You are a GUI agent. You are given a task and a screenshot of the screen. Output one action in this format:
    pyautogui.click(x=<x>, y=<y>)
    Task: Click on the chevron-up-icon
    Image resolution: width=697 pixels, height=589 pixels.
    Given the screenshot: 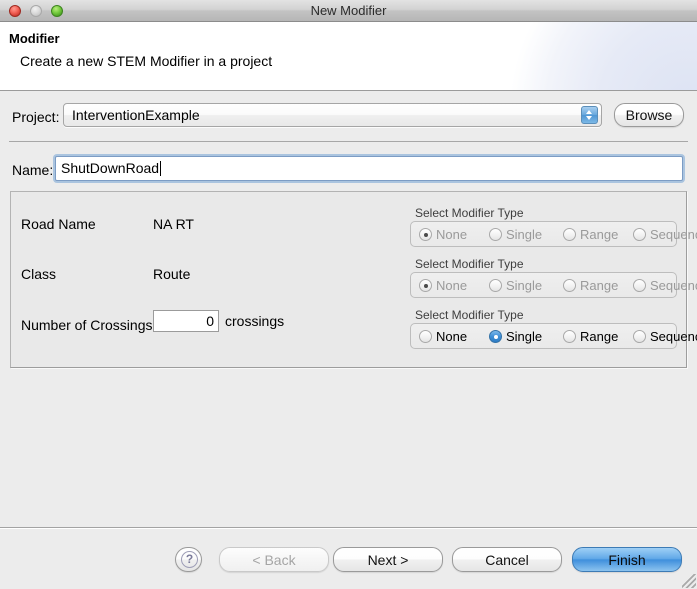 What is the action you would take?
    pyautogui.click(x=589, y=112)
    